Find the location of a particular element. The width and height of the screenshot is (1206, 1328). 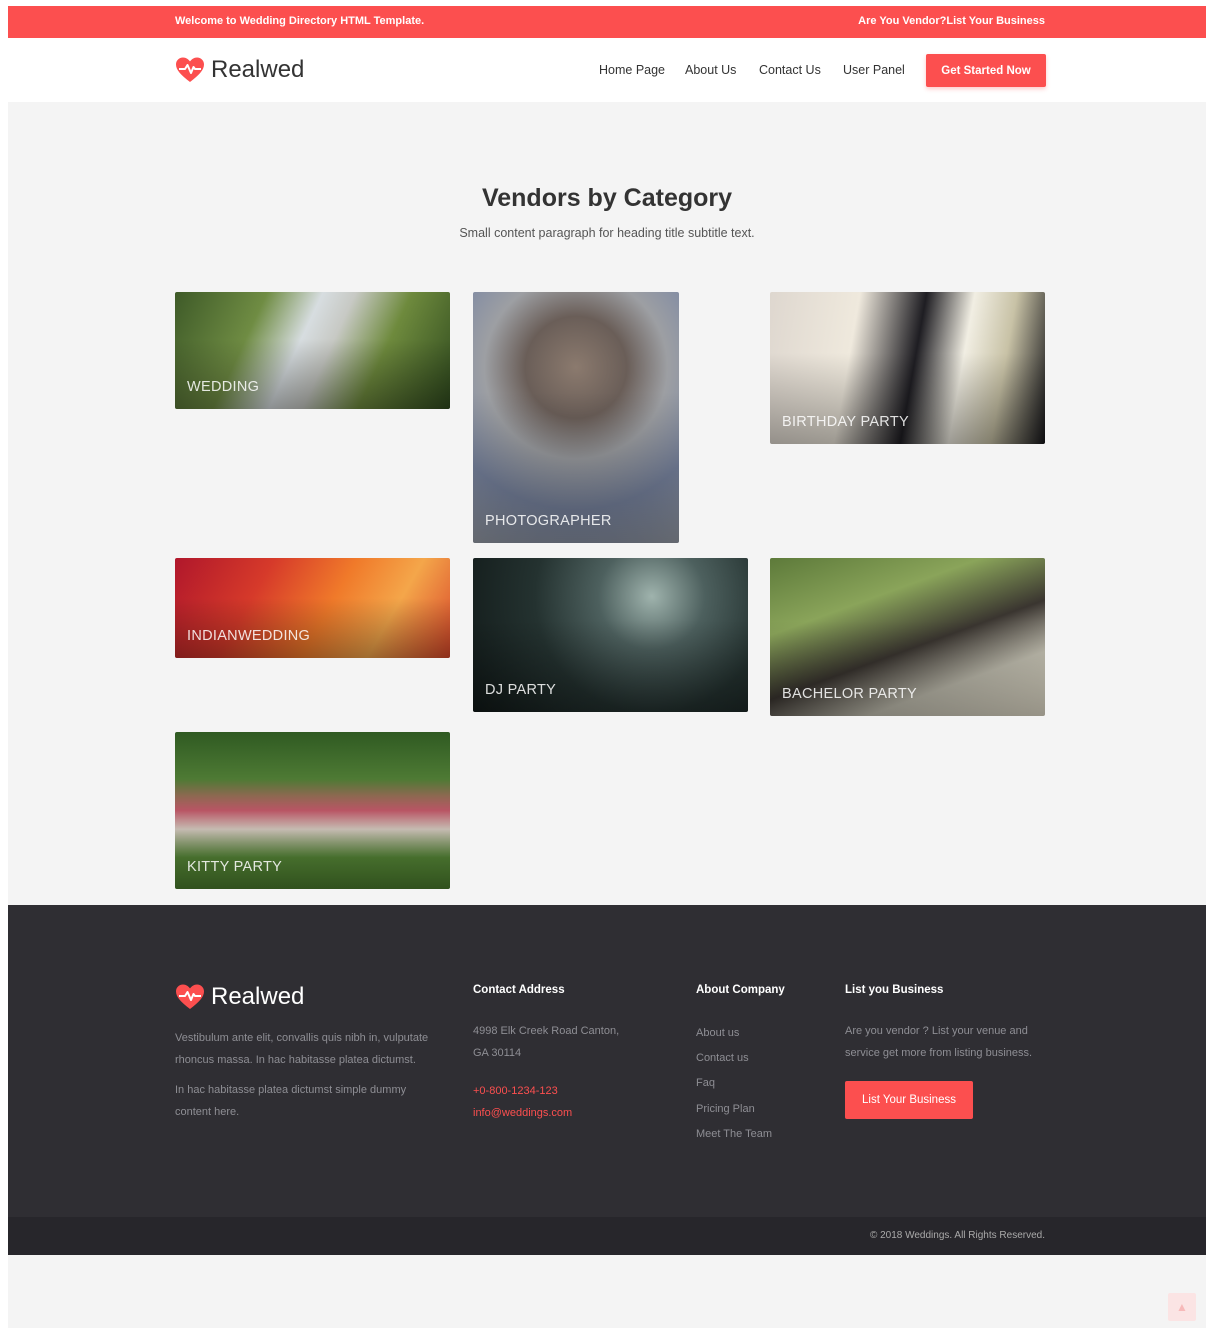

brand-logo: Realwed is located at coordinates (239, 70).